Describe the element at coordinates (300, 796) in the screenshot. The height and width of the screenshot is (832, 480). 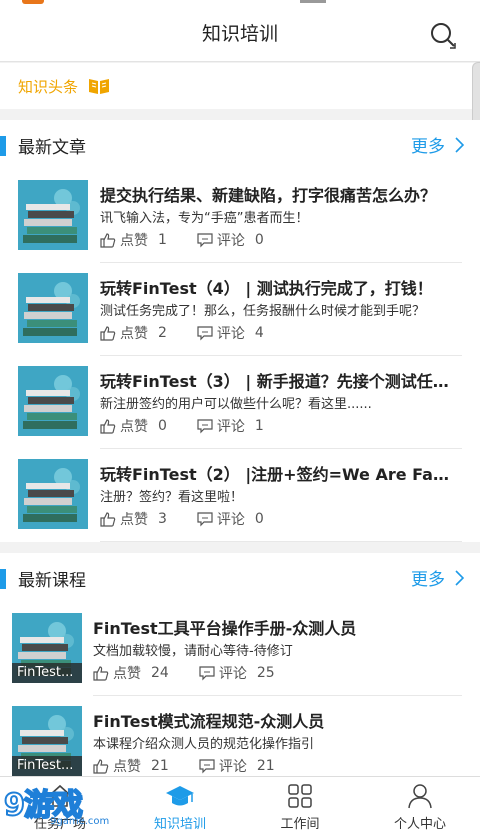
I see `grid-icon` at that location.